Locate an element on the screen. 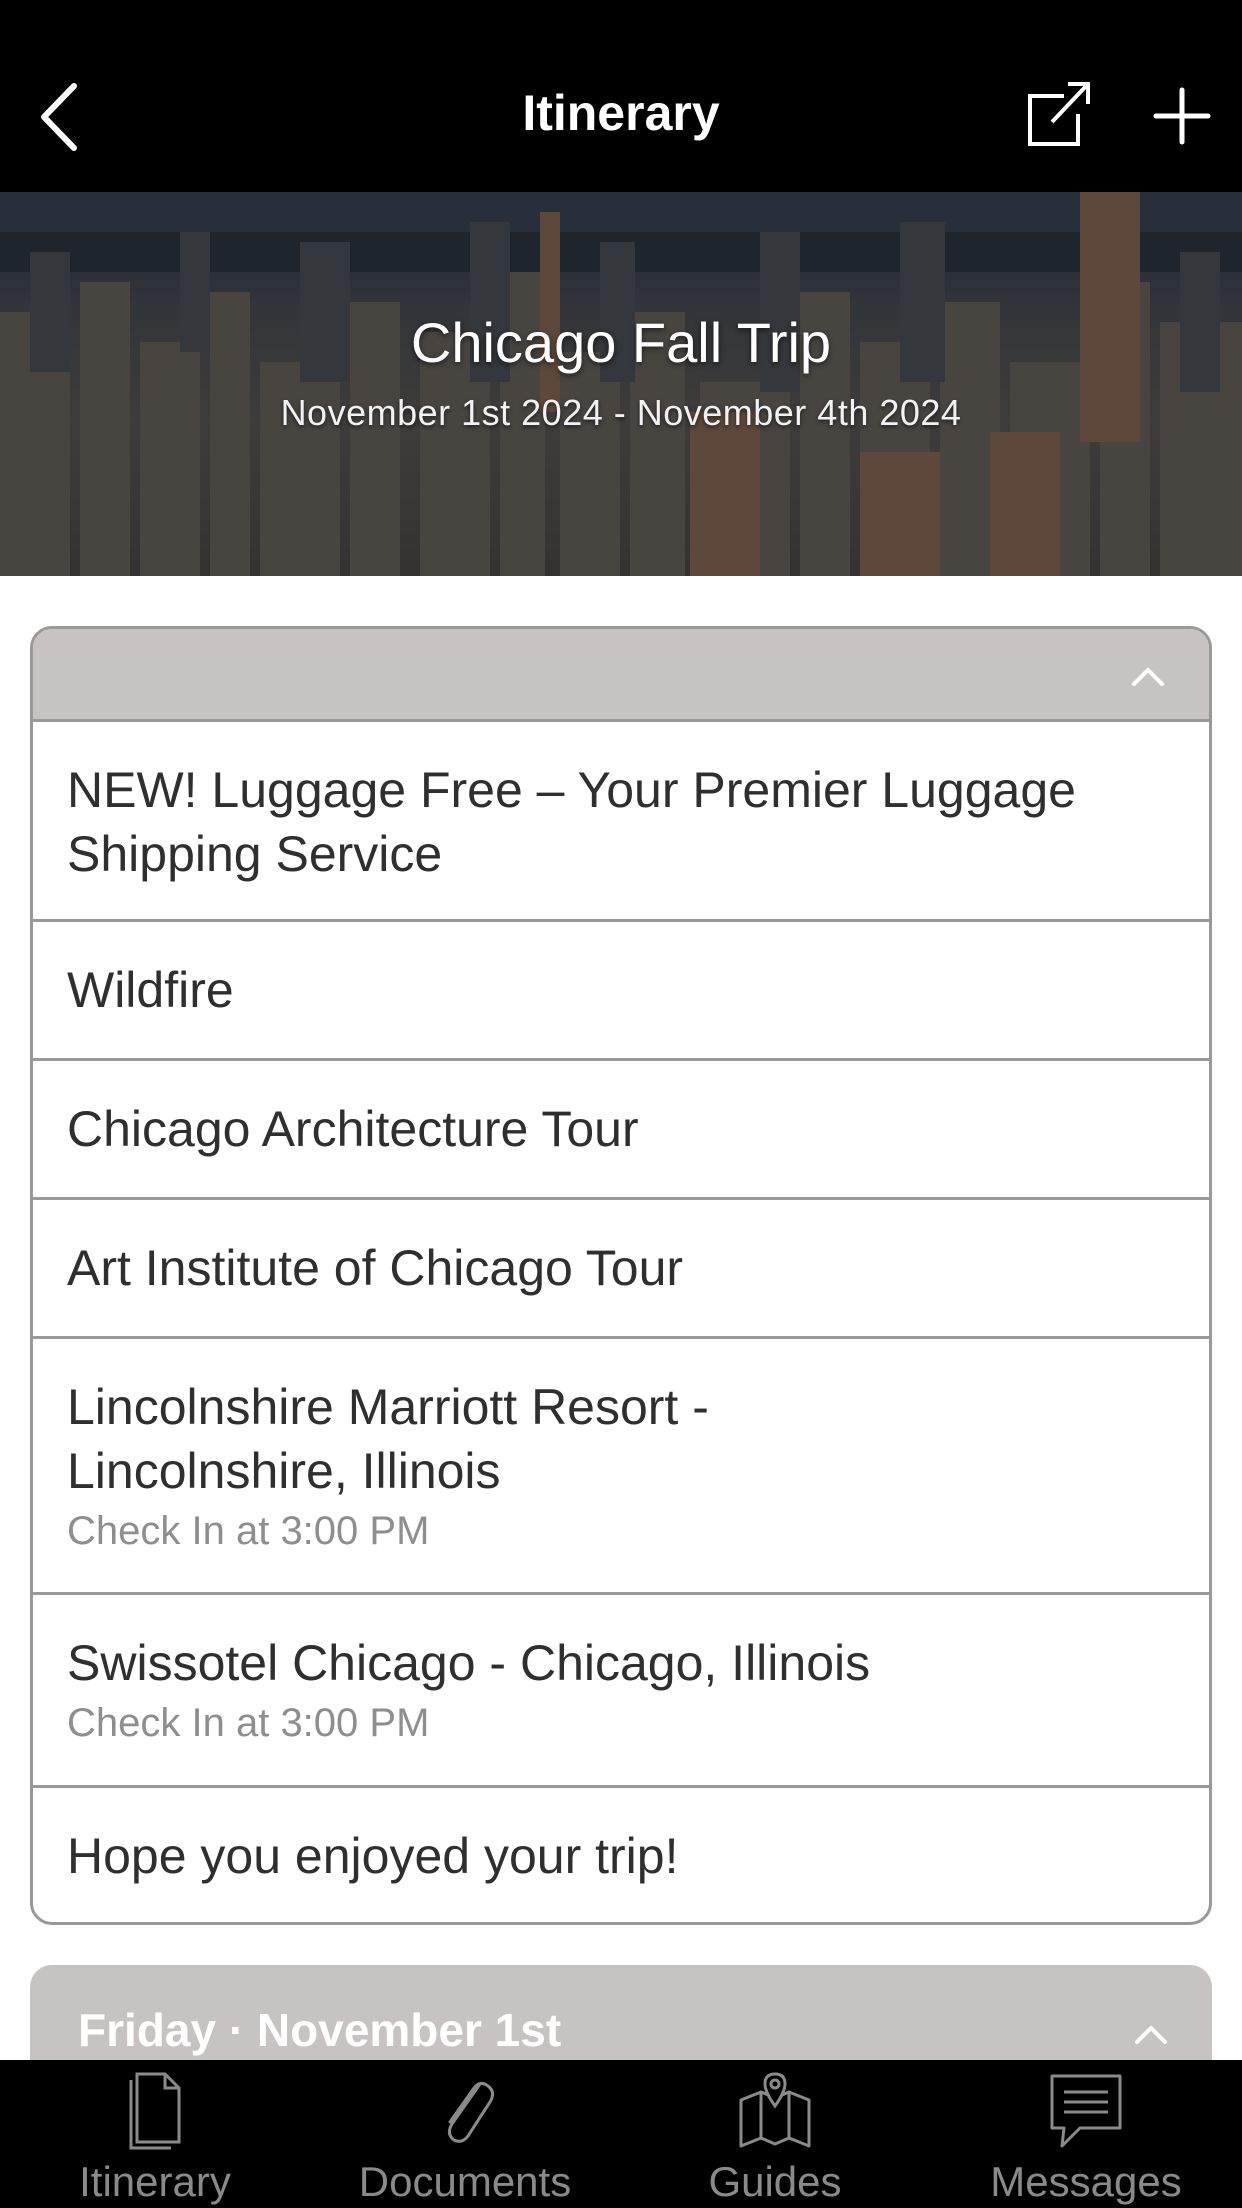  tab-label: Messages is located at coordinates (1086, 2181).